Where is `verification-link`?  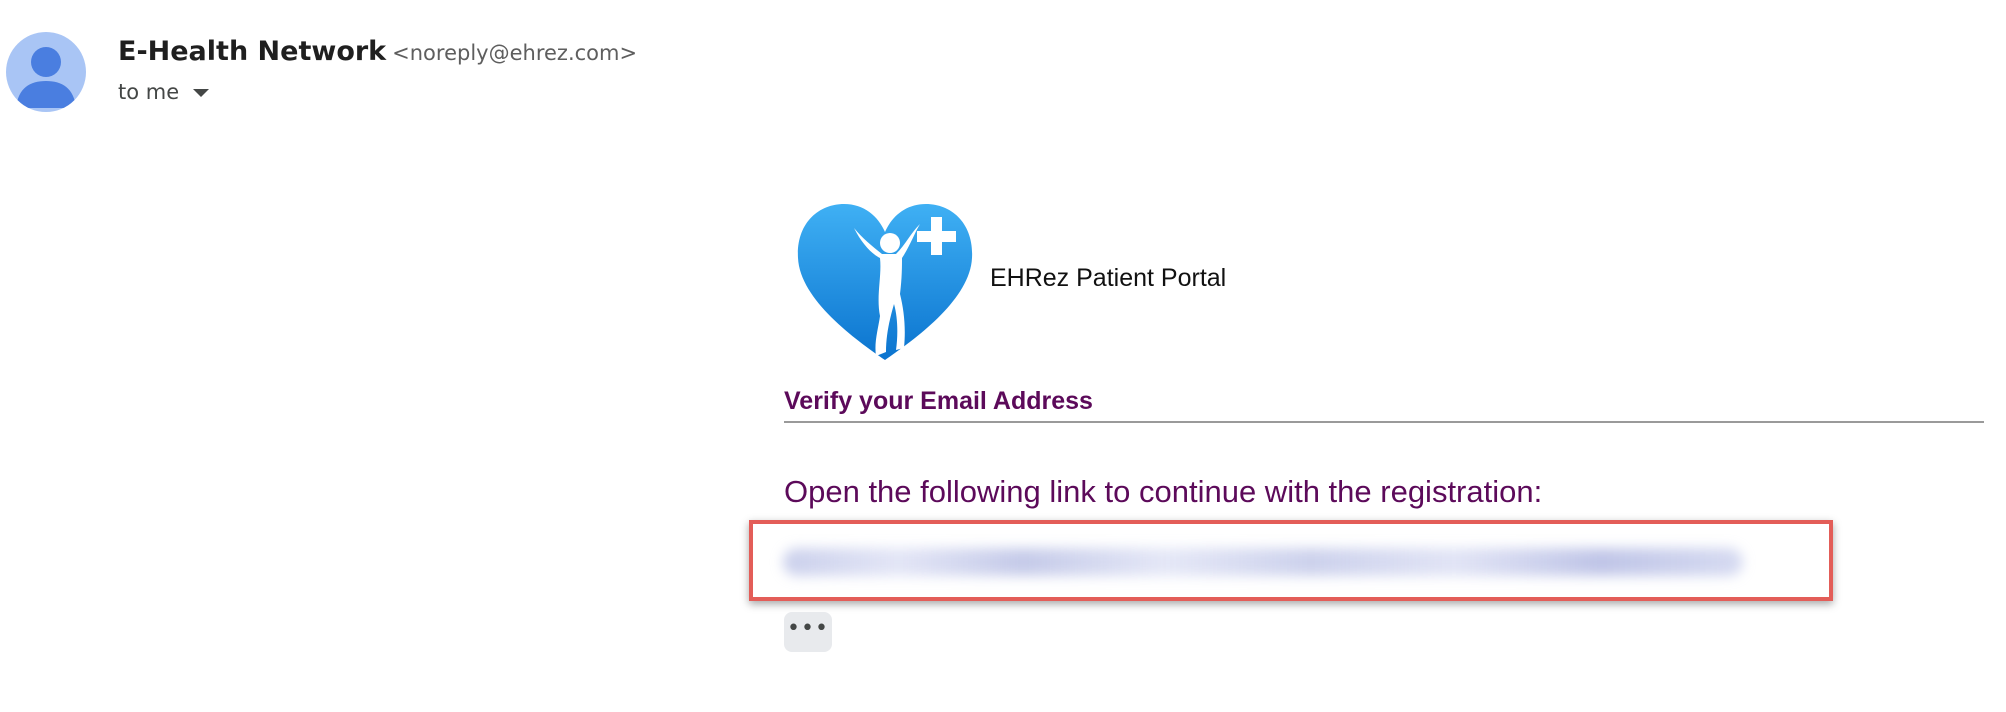
verification-link is located at coordinates (1263, 562).